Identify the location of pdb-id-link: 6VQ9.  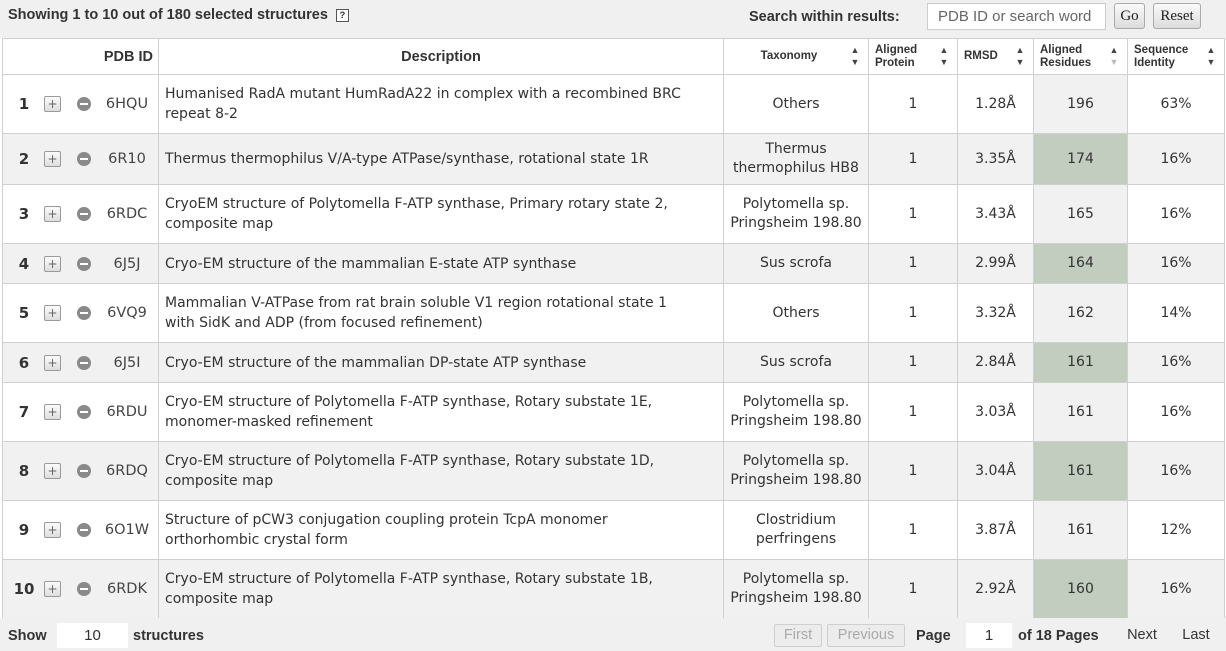
(127, 313).